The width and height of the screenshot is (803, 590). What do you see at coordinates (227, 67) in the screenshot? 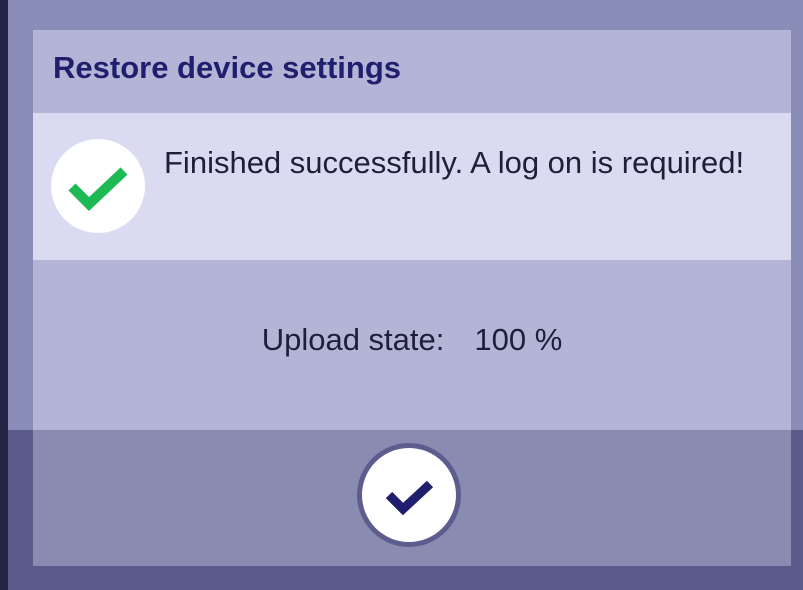
I see `dialog-title: Restore device settings` at bounding box center [227, 67].